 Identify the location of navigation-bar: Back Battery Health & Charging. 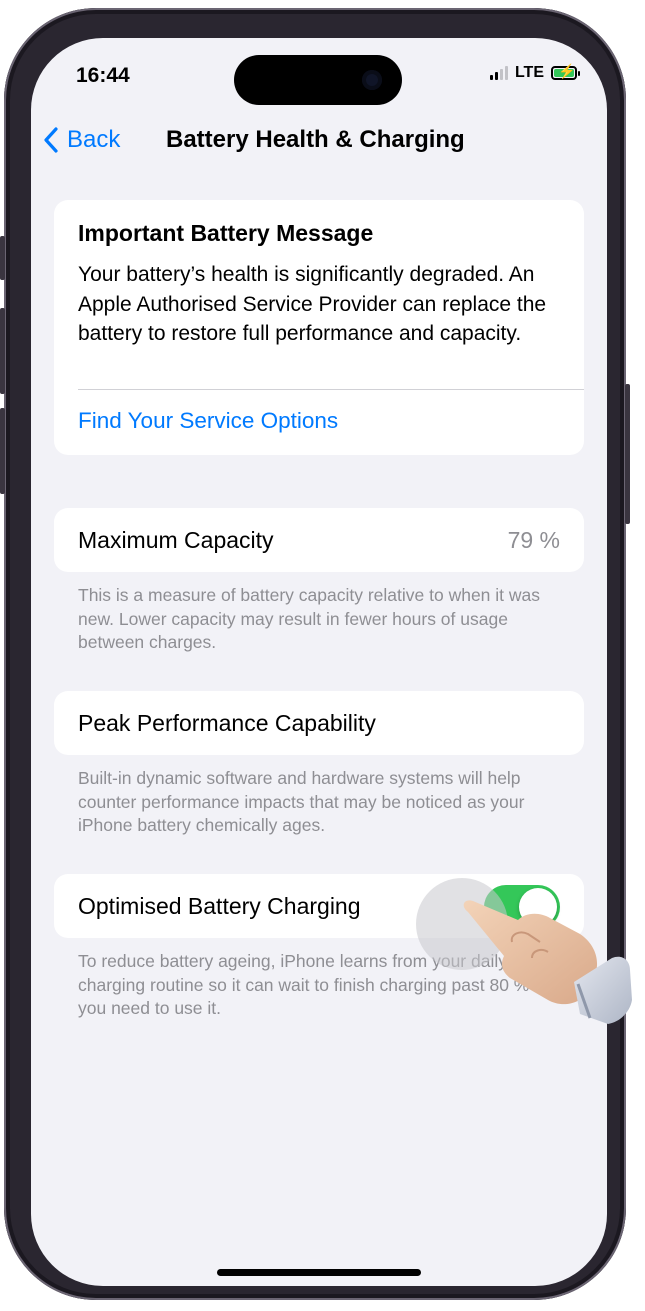
(319, 143).